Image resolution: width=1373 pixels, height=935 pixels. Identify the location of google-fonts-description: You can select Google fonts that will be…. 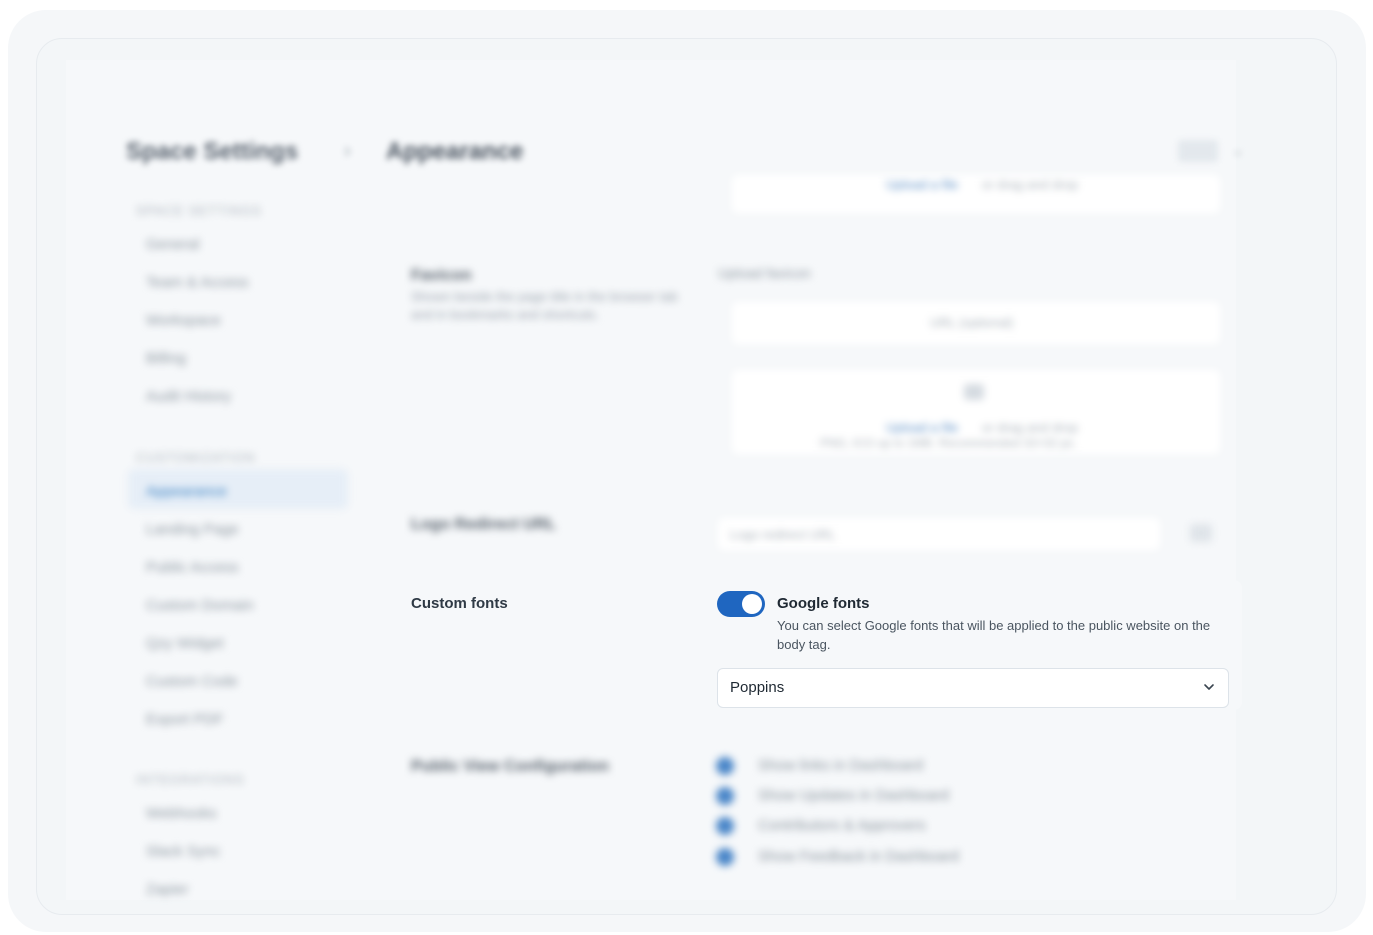
(994, 635).